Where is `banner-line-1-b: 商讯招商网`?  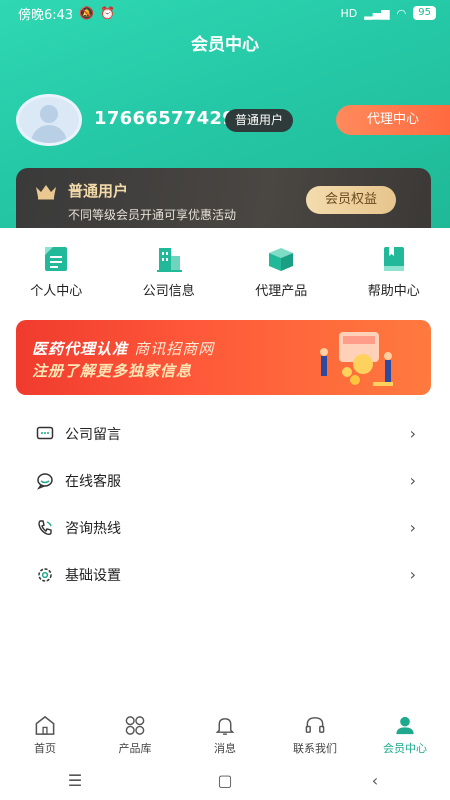
banner-line-1-b: 商讯招商网 is located at coordinates (174, 349).